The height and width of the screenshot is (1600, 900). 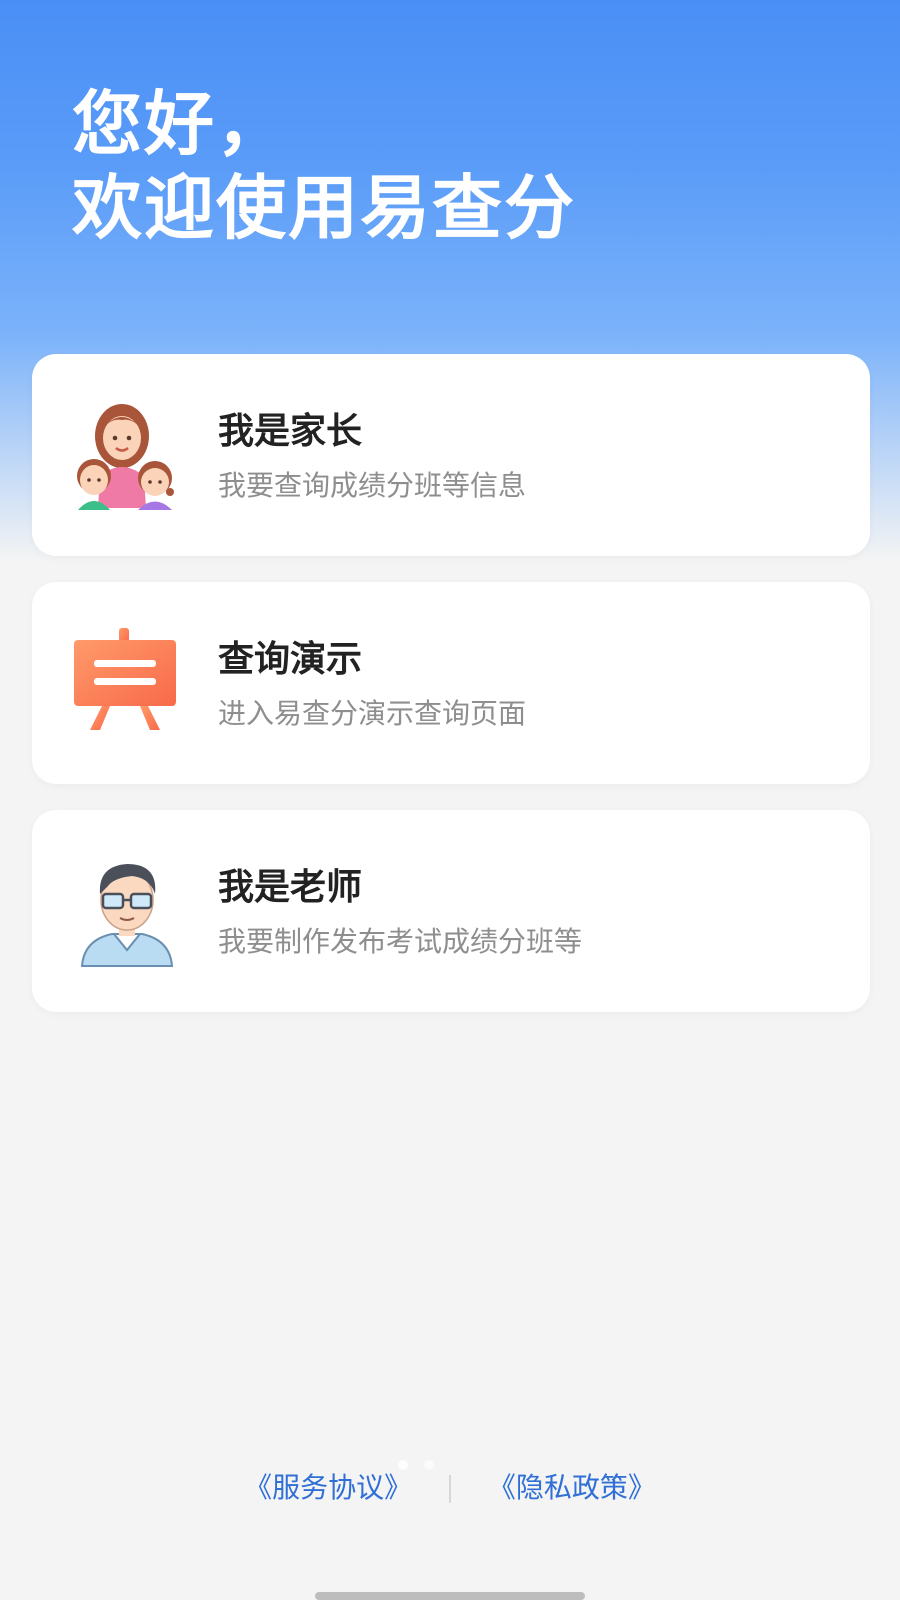 What do you see at coordinates (451, 911) in the screenshot?
I see `teacher-role-card: 我是老师 我要制作发布考试成绩分班等` at bounding box center [451, 911].